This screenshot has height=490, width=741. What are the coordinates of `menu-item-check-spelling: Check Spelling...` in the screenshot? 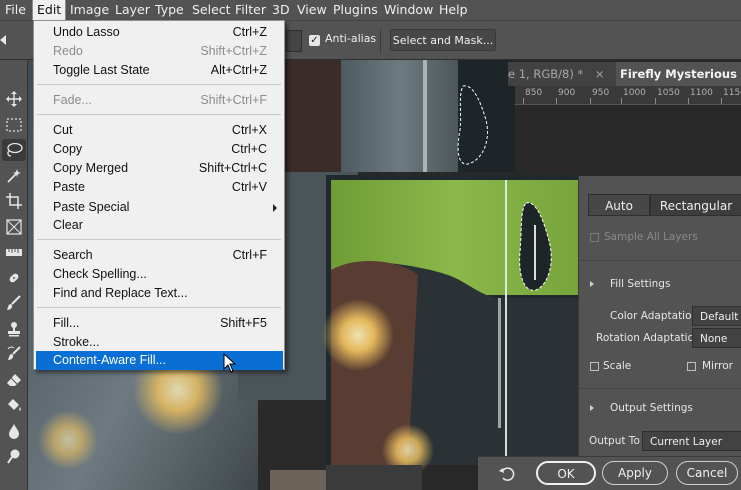 It's located at (159, 274).